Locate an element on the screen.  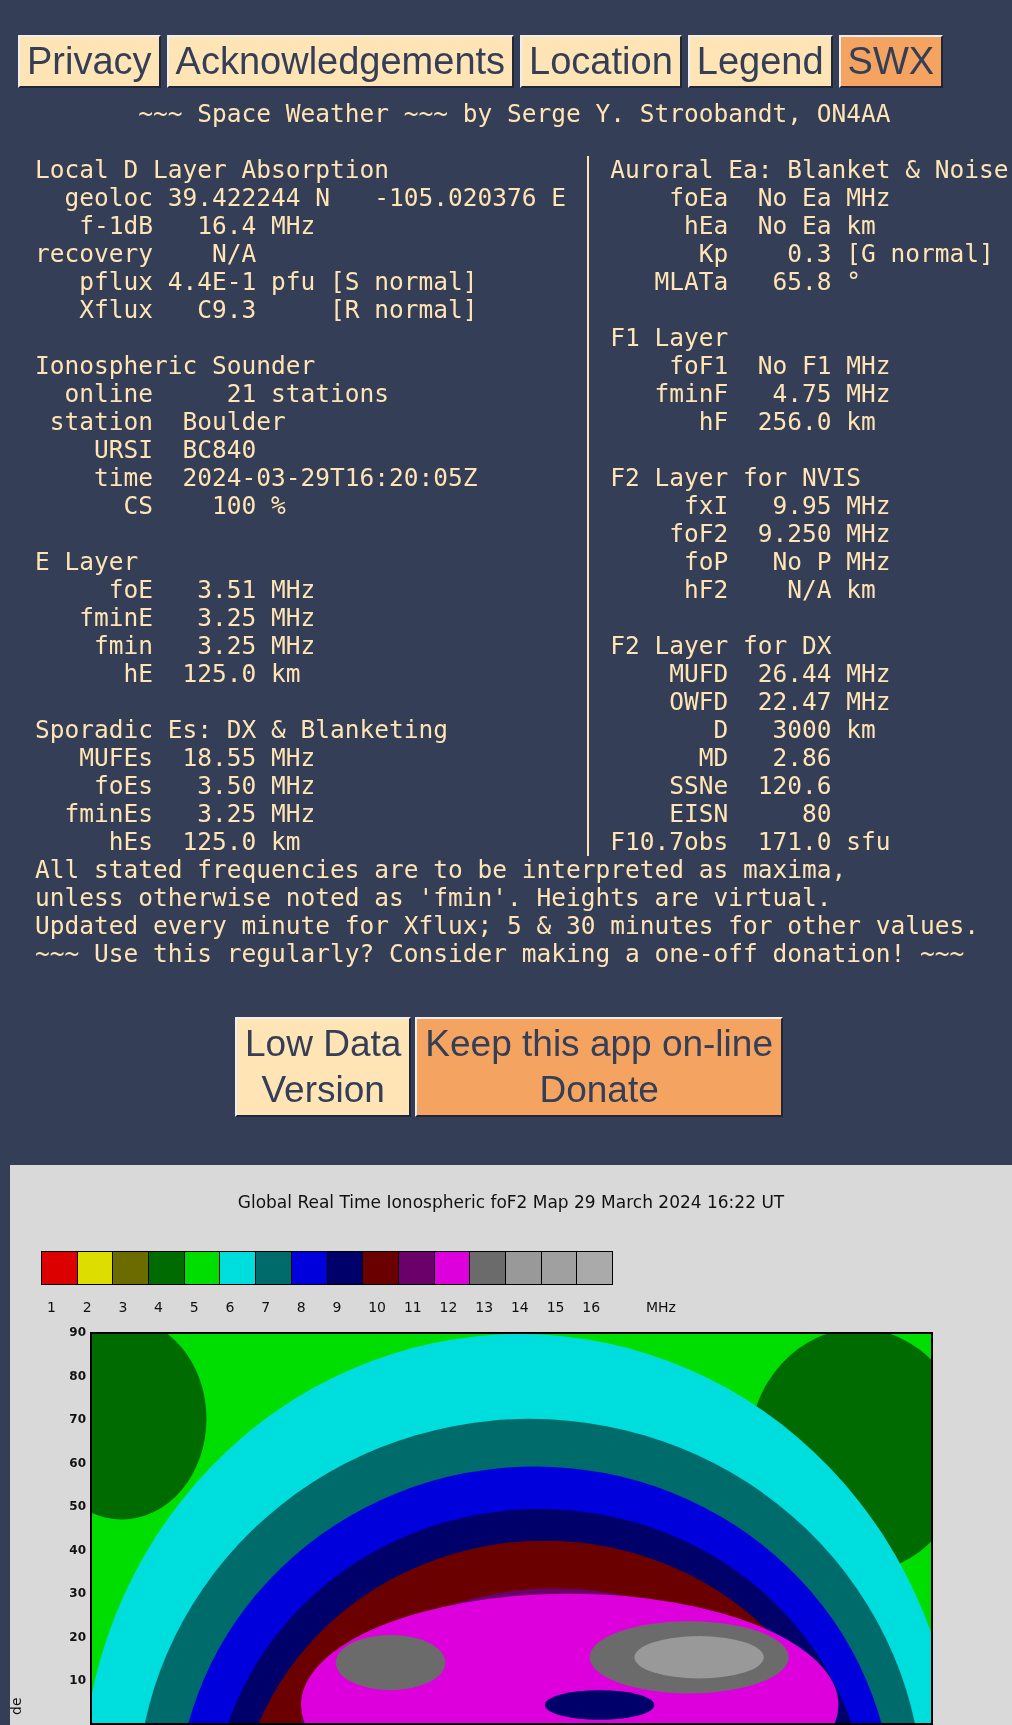
report-line: recovery N/A is located at coordinates (146, 254).